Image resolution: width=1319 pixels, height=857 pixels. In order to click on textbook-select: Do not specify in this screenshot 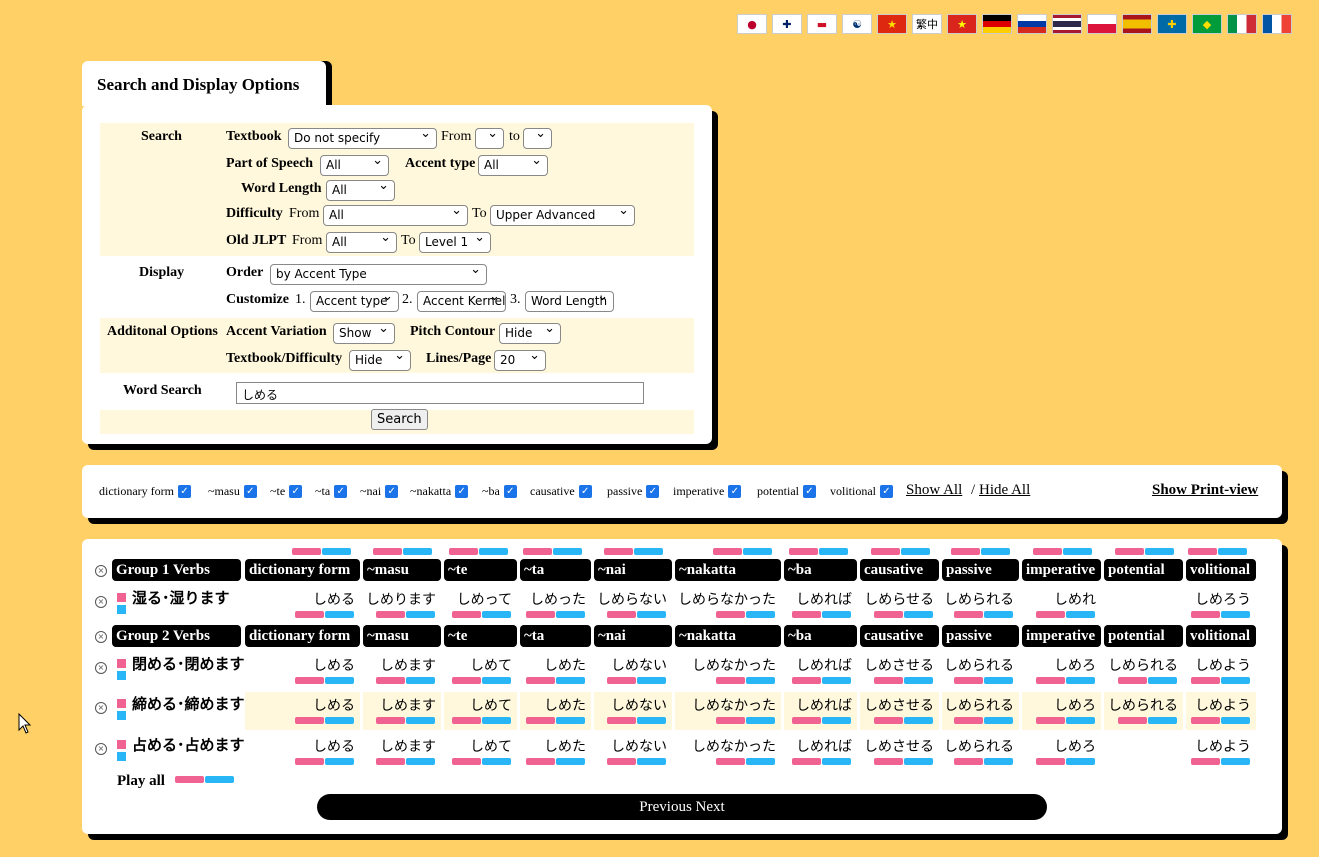, I will do `click(362, 138)`.